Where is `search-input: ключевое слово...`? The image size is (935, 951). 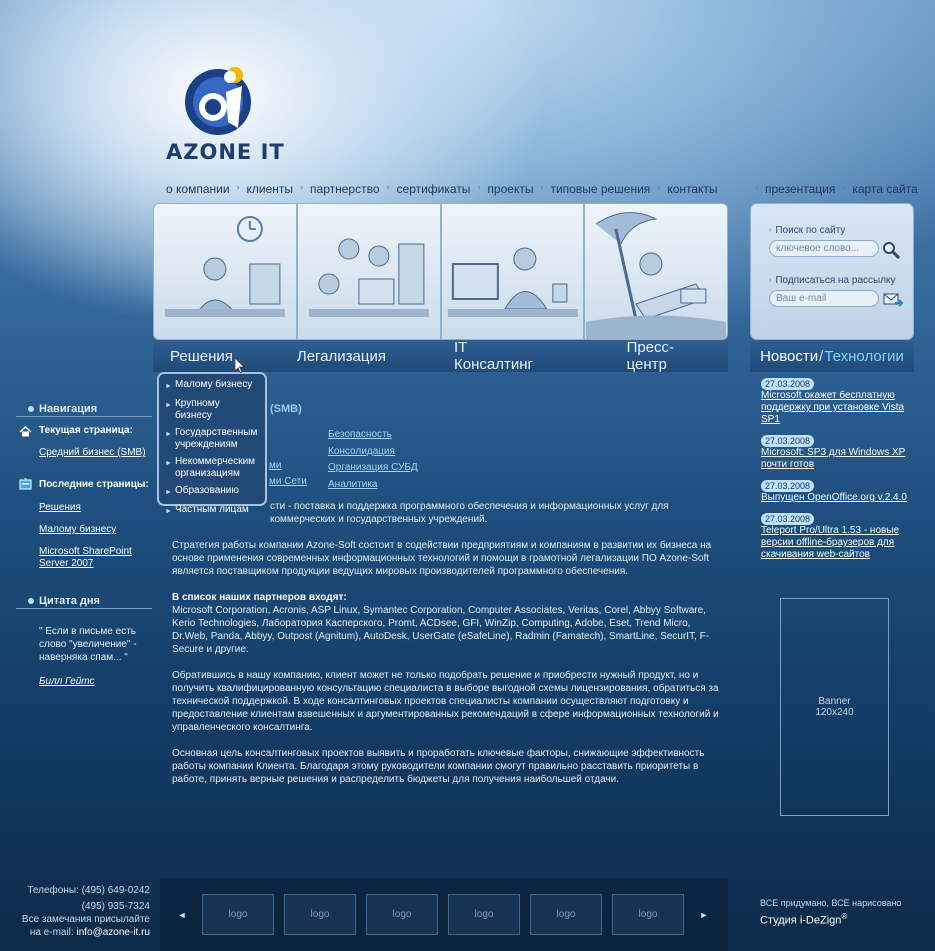 search-input: ключевое слово... is located at coordinates (824, 248).